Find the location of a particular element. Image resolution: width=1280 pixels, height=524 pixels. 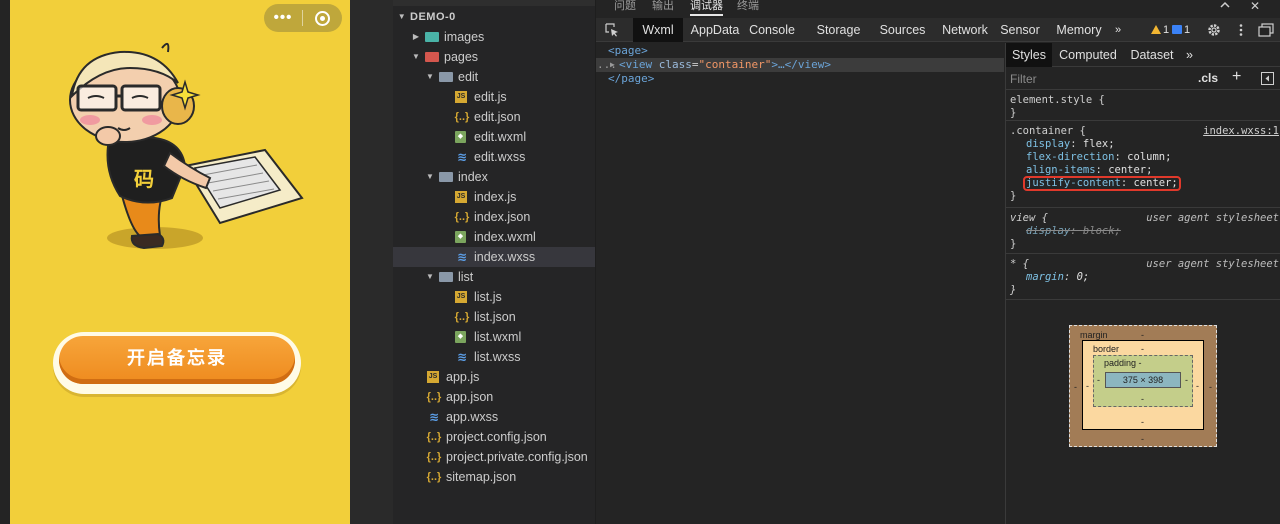

tree-item-pages: ▼ pages is located at coordinates (494, 57).